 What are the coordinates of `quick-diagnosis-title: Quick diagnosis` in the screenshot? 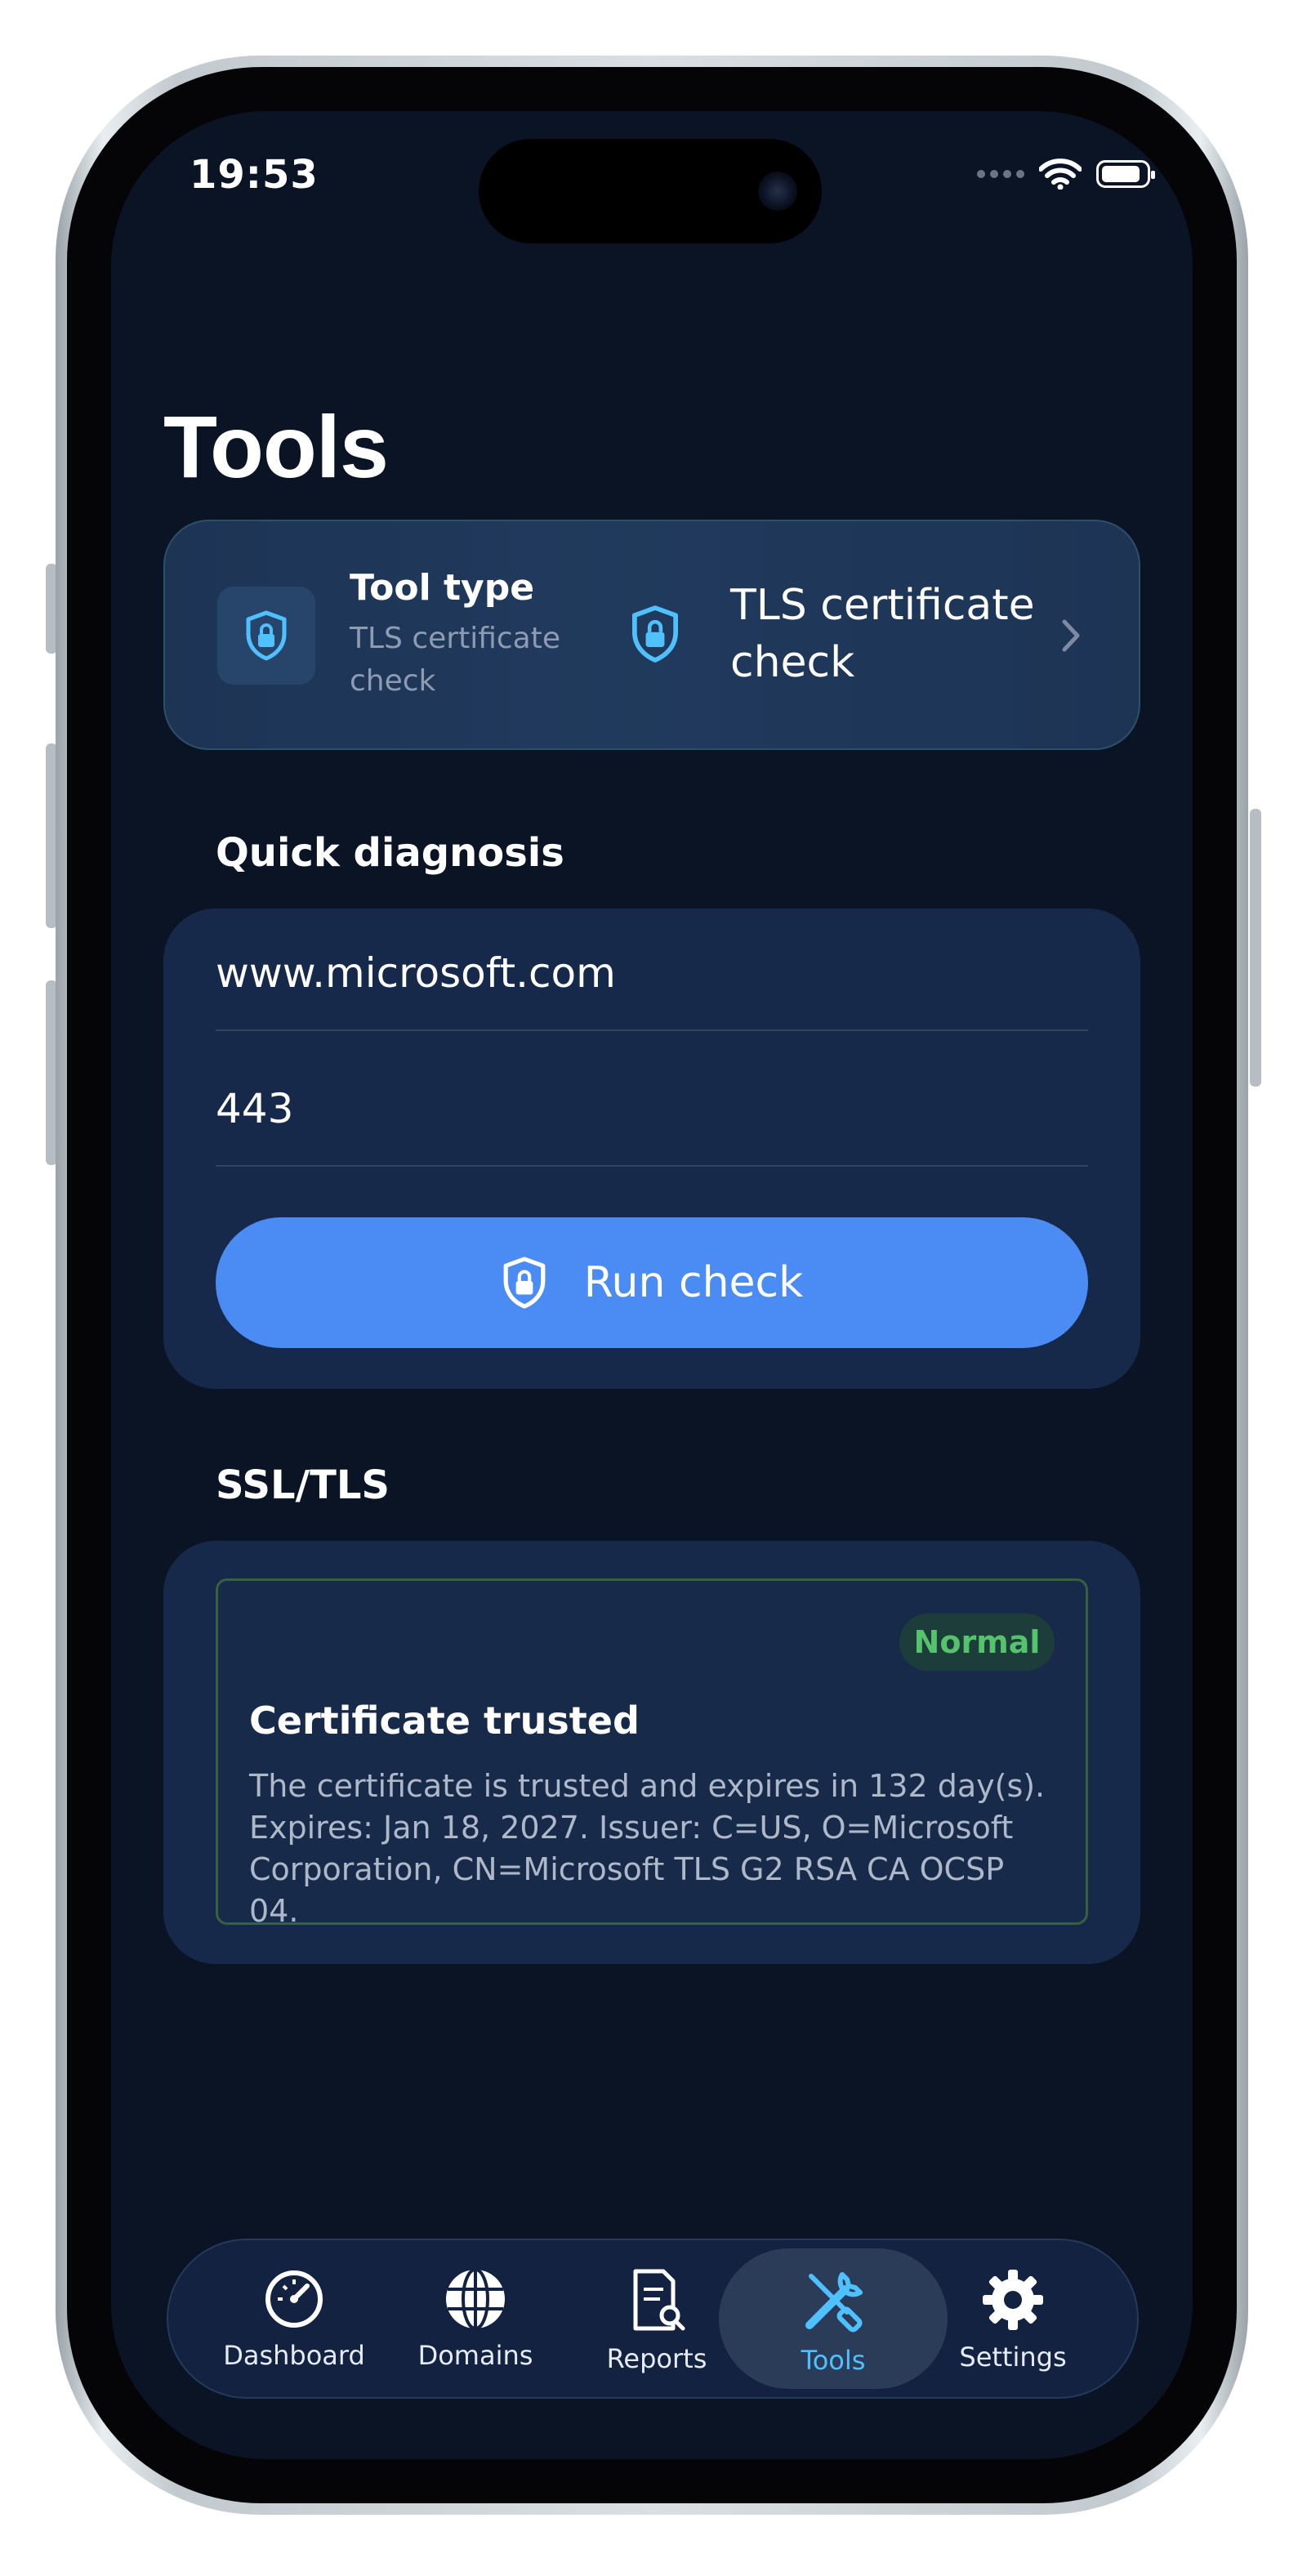 It's located at (390, 853).